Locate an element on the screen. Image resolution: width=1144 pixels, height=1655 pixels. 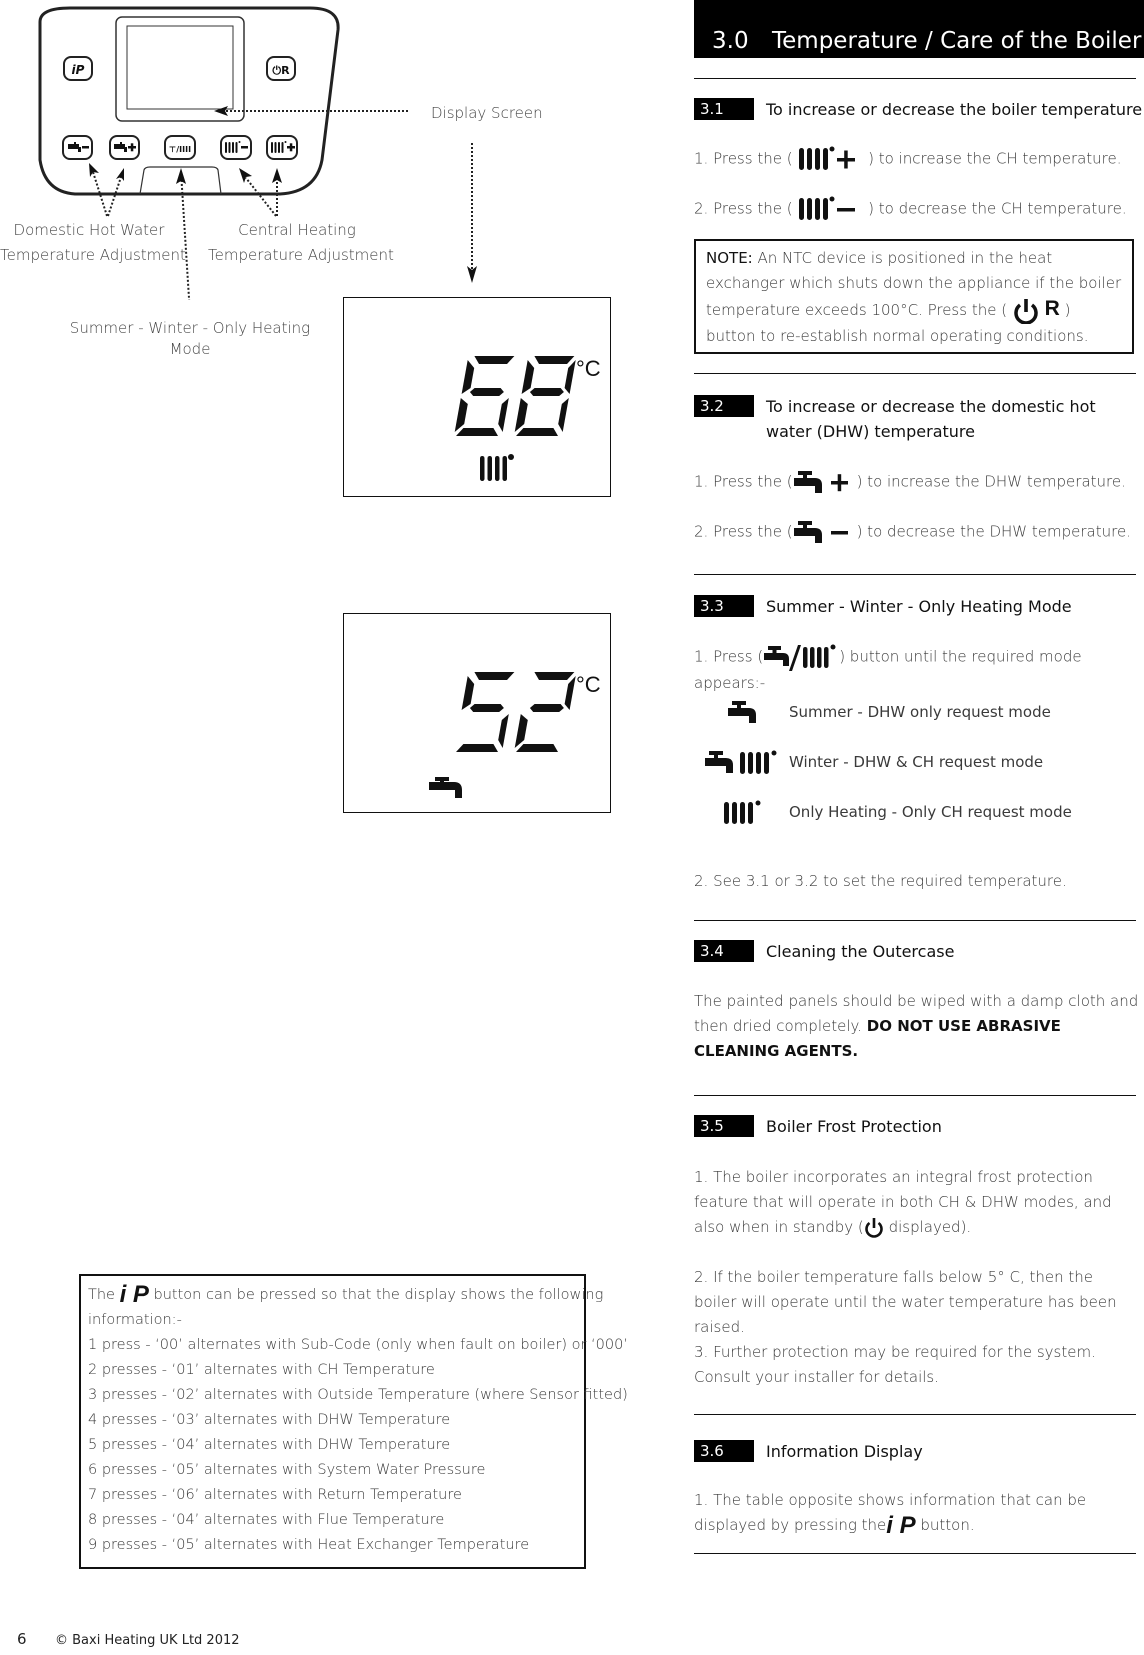
svg-text: ⊤/IIII is located at coordinates (180, 149).